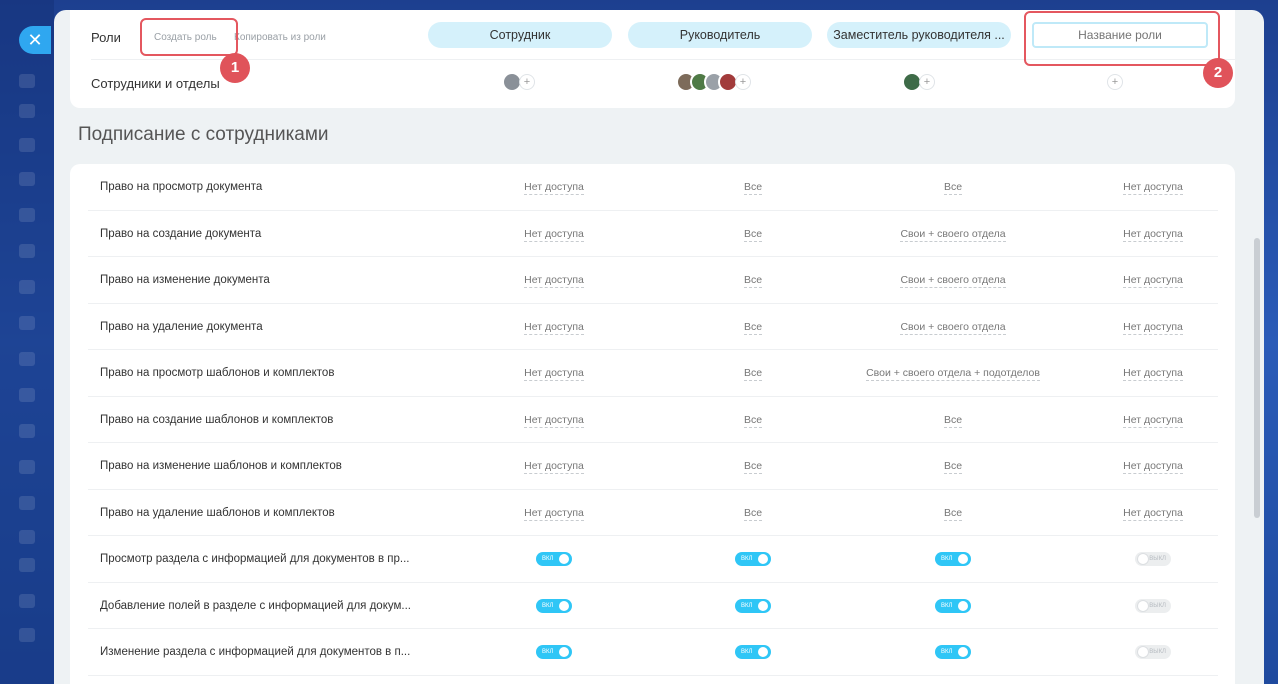 This screenshot has height=684, width=1278. I want to click on role-manager: Руководитель, so click(720, 35).